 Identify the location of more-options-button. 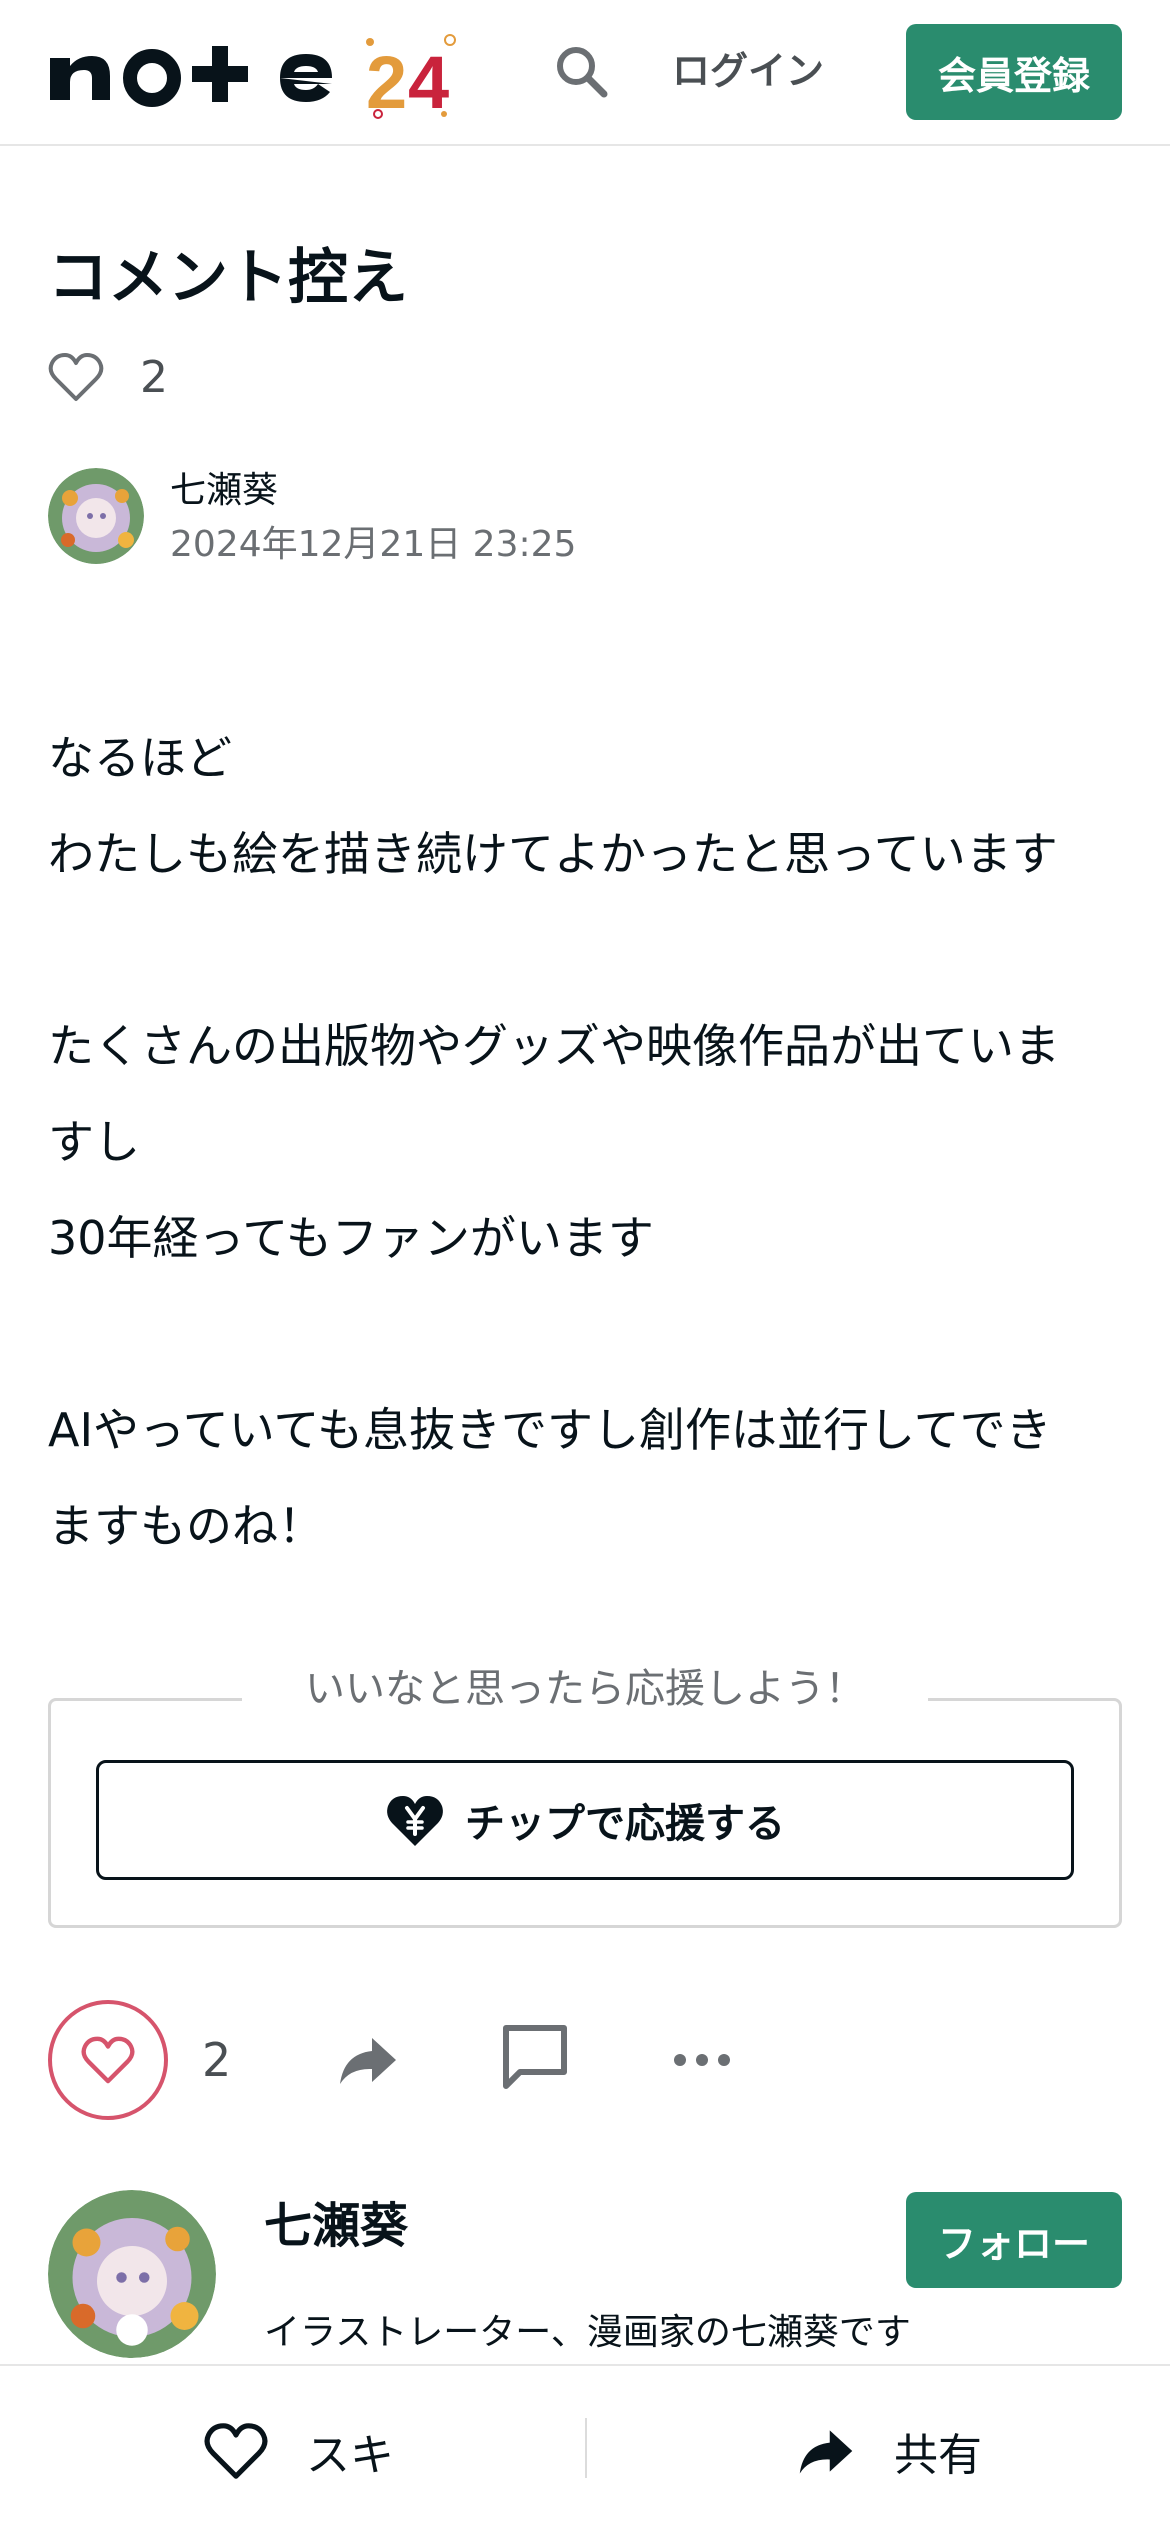
(702, 2060).